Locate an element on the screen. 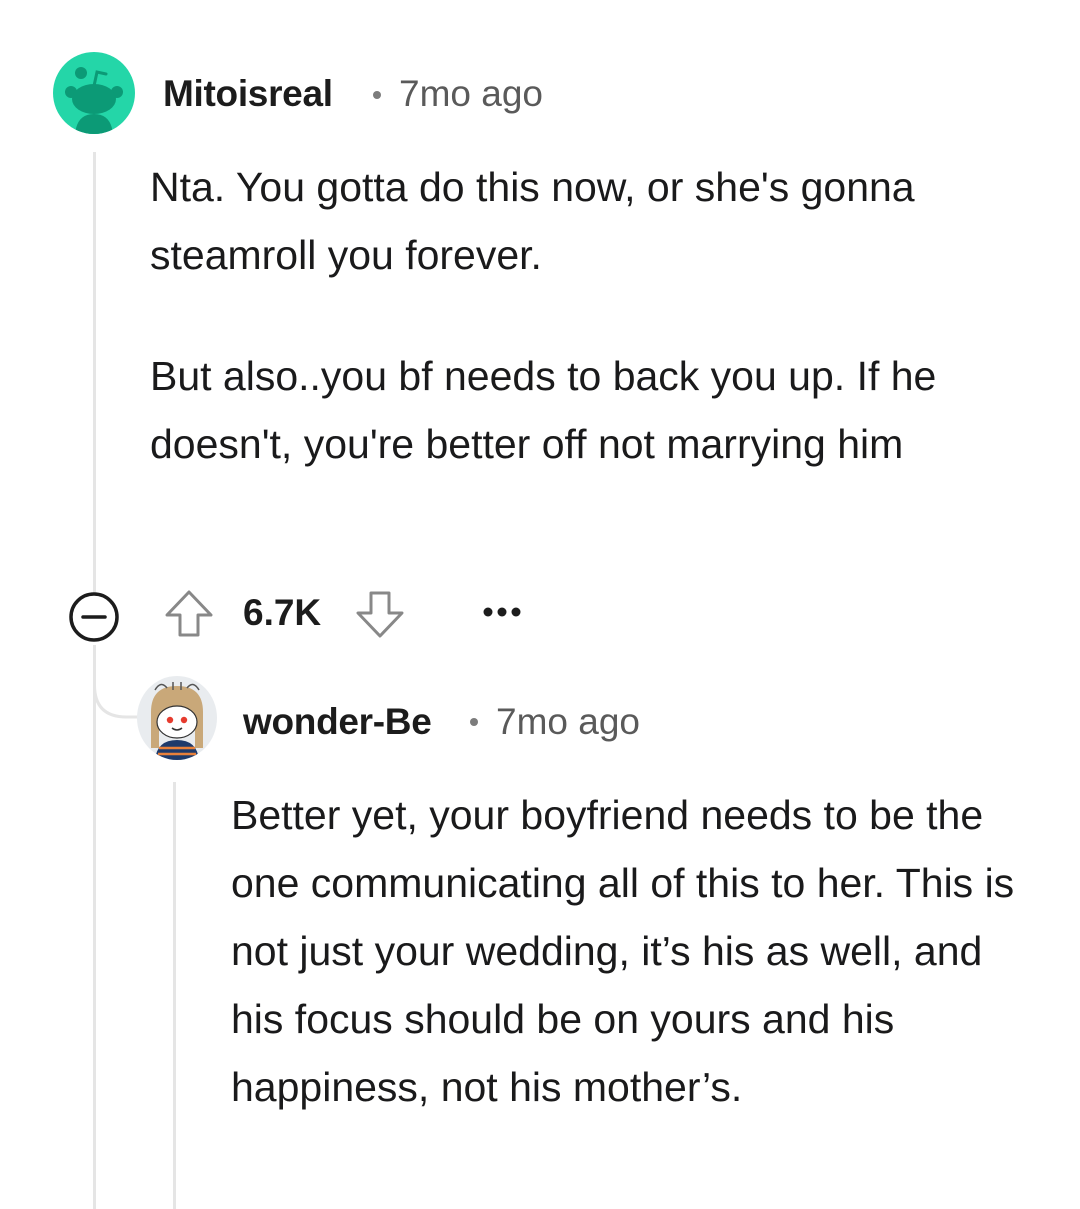  vote-count: 6.7K is located at coordinates (282, 612).